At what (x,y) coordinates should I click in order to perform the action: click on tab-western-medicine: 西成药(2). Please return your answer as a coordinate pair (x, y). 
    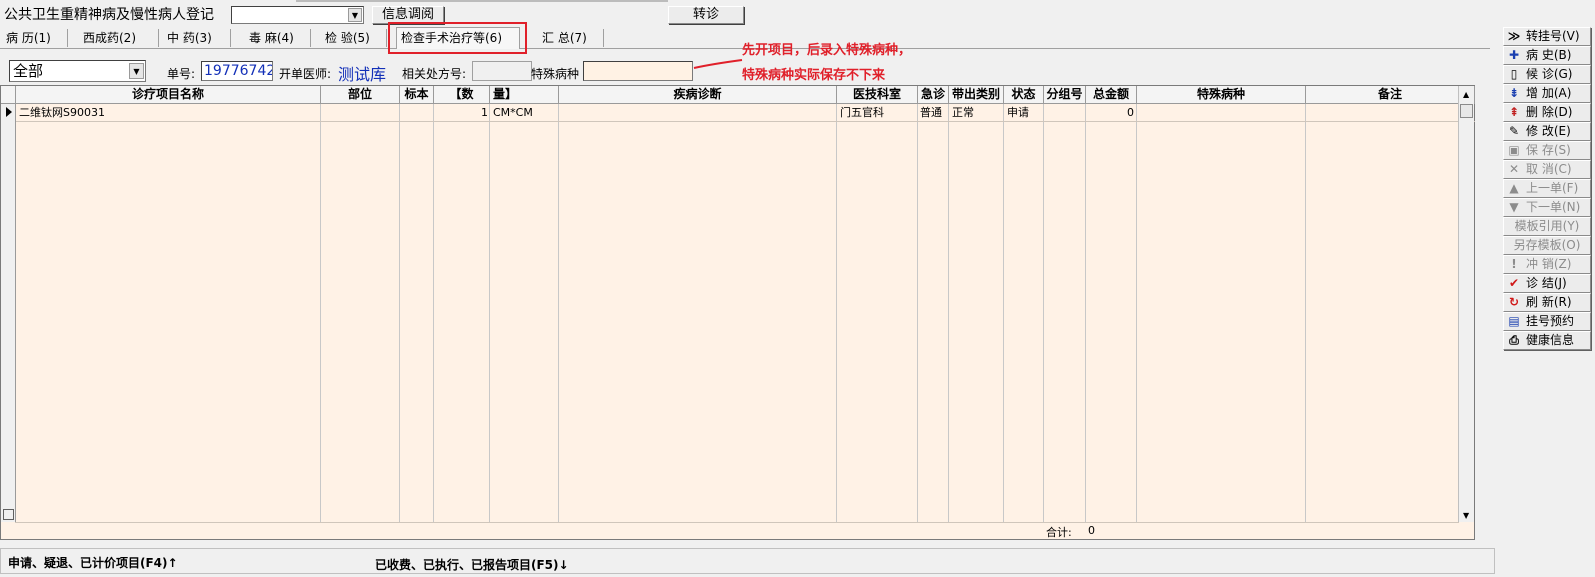
    Looking at the image, I should click on (119, 38).